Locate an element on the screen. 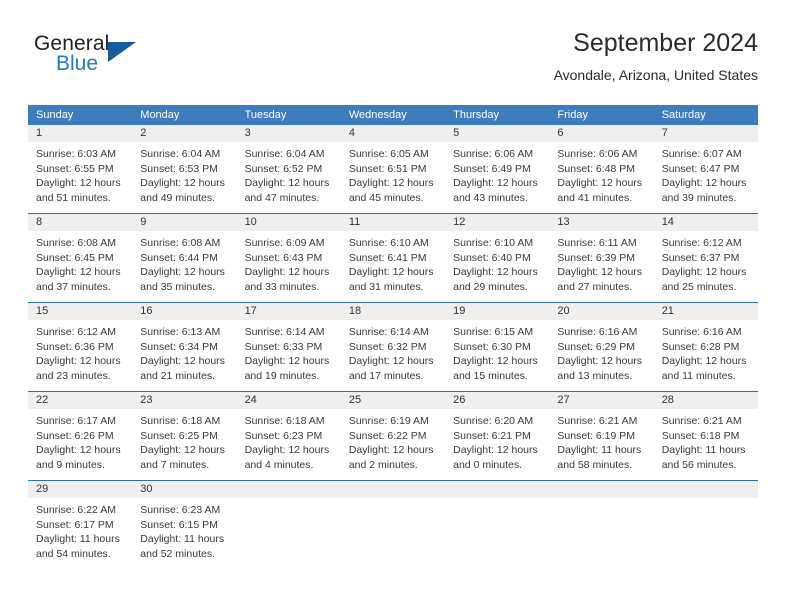  day-number: 23 is located at coordinates (184, 400).